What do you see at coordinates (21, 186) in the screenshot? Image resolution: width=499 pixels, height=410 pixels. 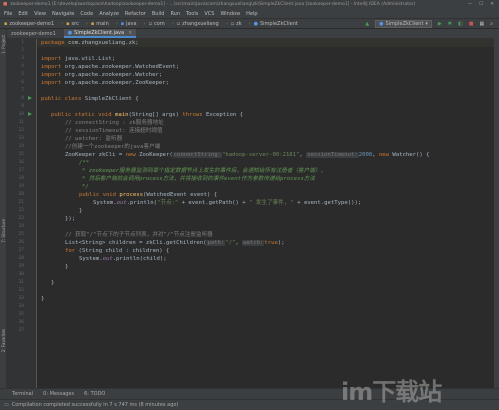 I see `line-number: 19` at bounding box center [21, 186].